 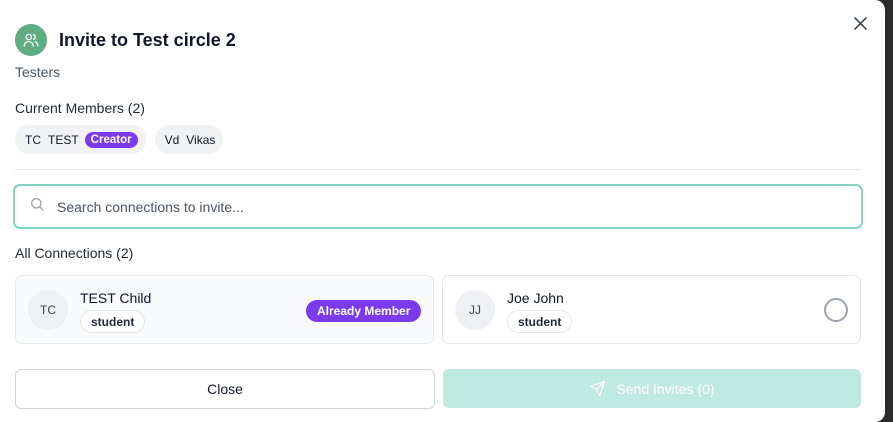 What do you see at coordinates (224, 309) in the screenshot?
I see `connection-card: TC TEST Child student Already Member` at bounding box center [224, 309].